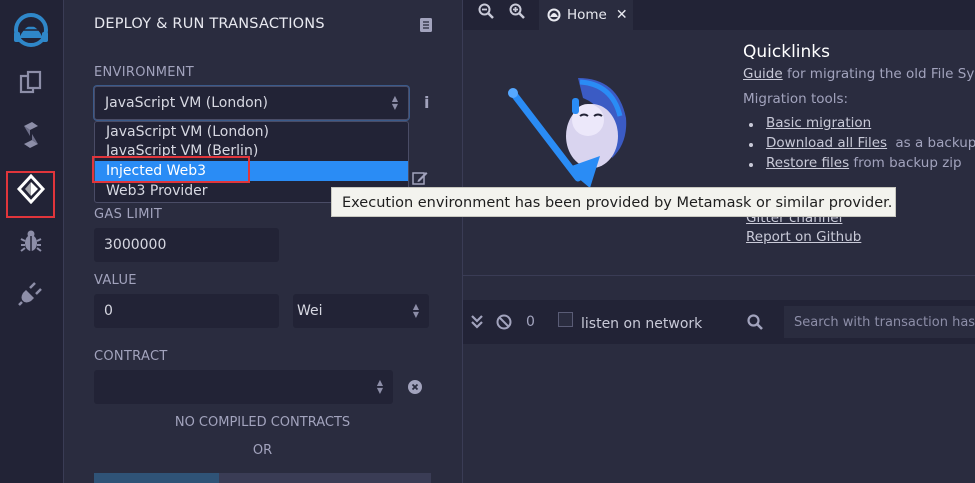 The image size is (975, 483). What do you see at coordinates (128, 214) in the screenshot?
I see `gas-limit-label: GAS LIMIT` at bounding box center [128, 214].